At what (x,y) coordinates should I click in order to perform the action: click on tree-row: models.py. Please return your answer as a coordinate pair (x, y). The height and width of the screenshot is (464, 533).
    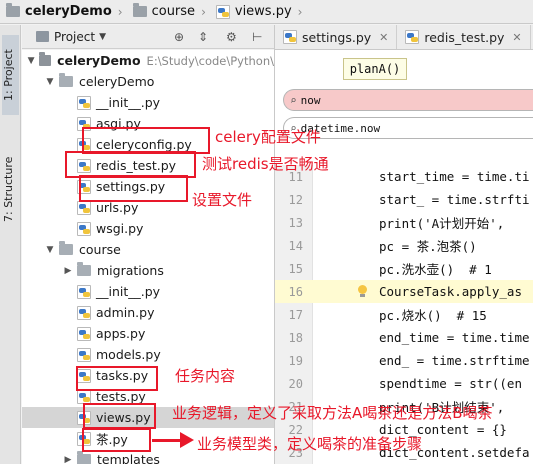
    Looking at the image, I should click on (148, 354).